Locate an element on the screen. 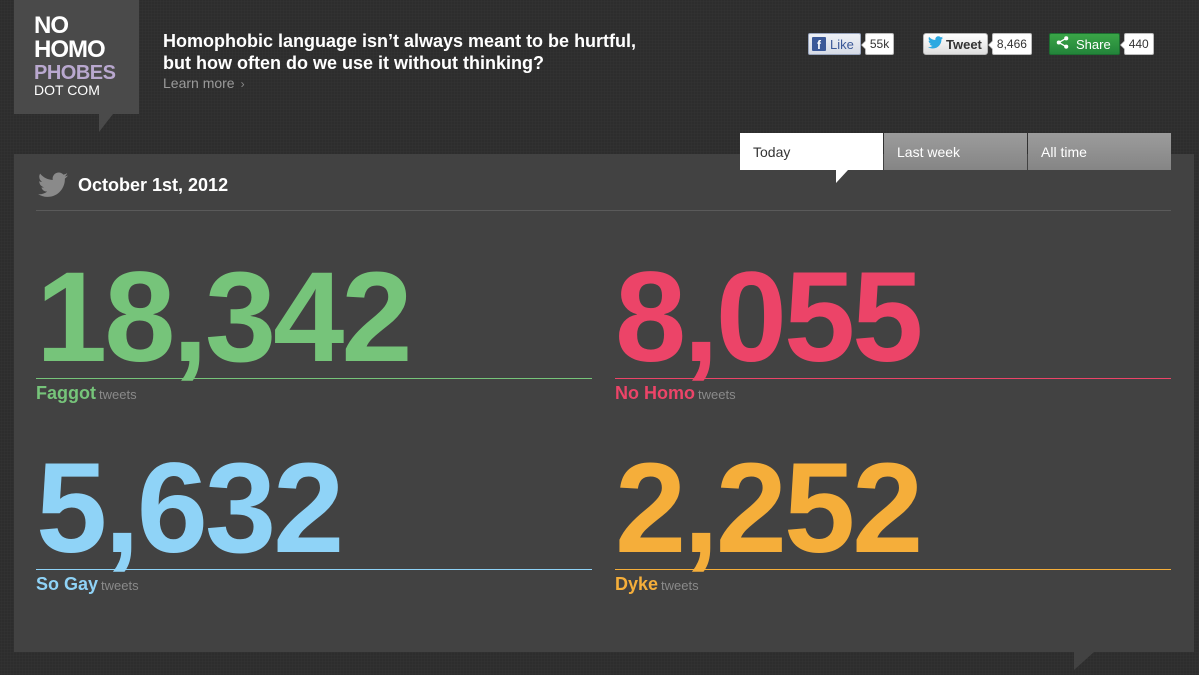  stat-card-so-gay: 5,632 So Gay tweets is located at coordinates (314, 521).